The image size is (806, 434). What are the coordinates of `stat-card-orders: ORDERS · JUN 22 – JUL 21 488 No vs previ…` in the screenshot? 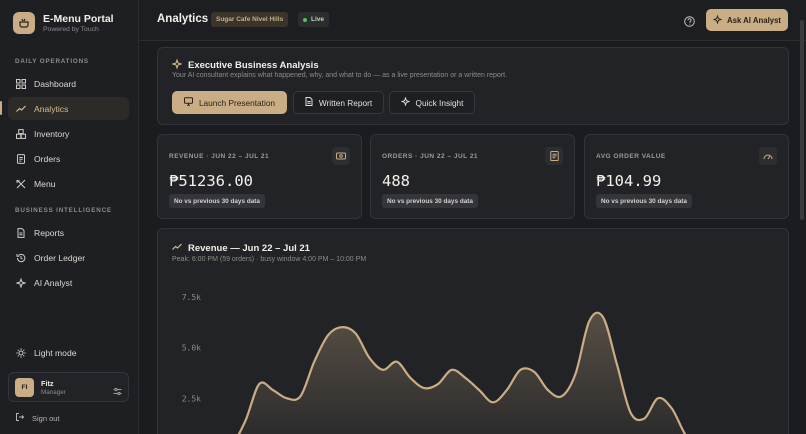 It's located at (472, 176).